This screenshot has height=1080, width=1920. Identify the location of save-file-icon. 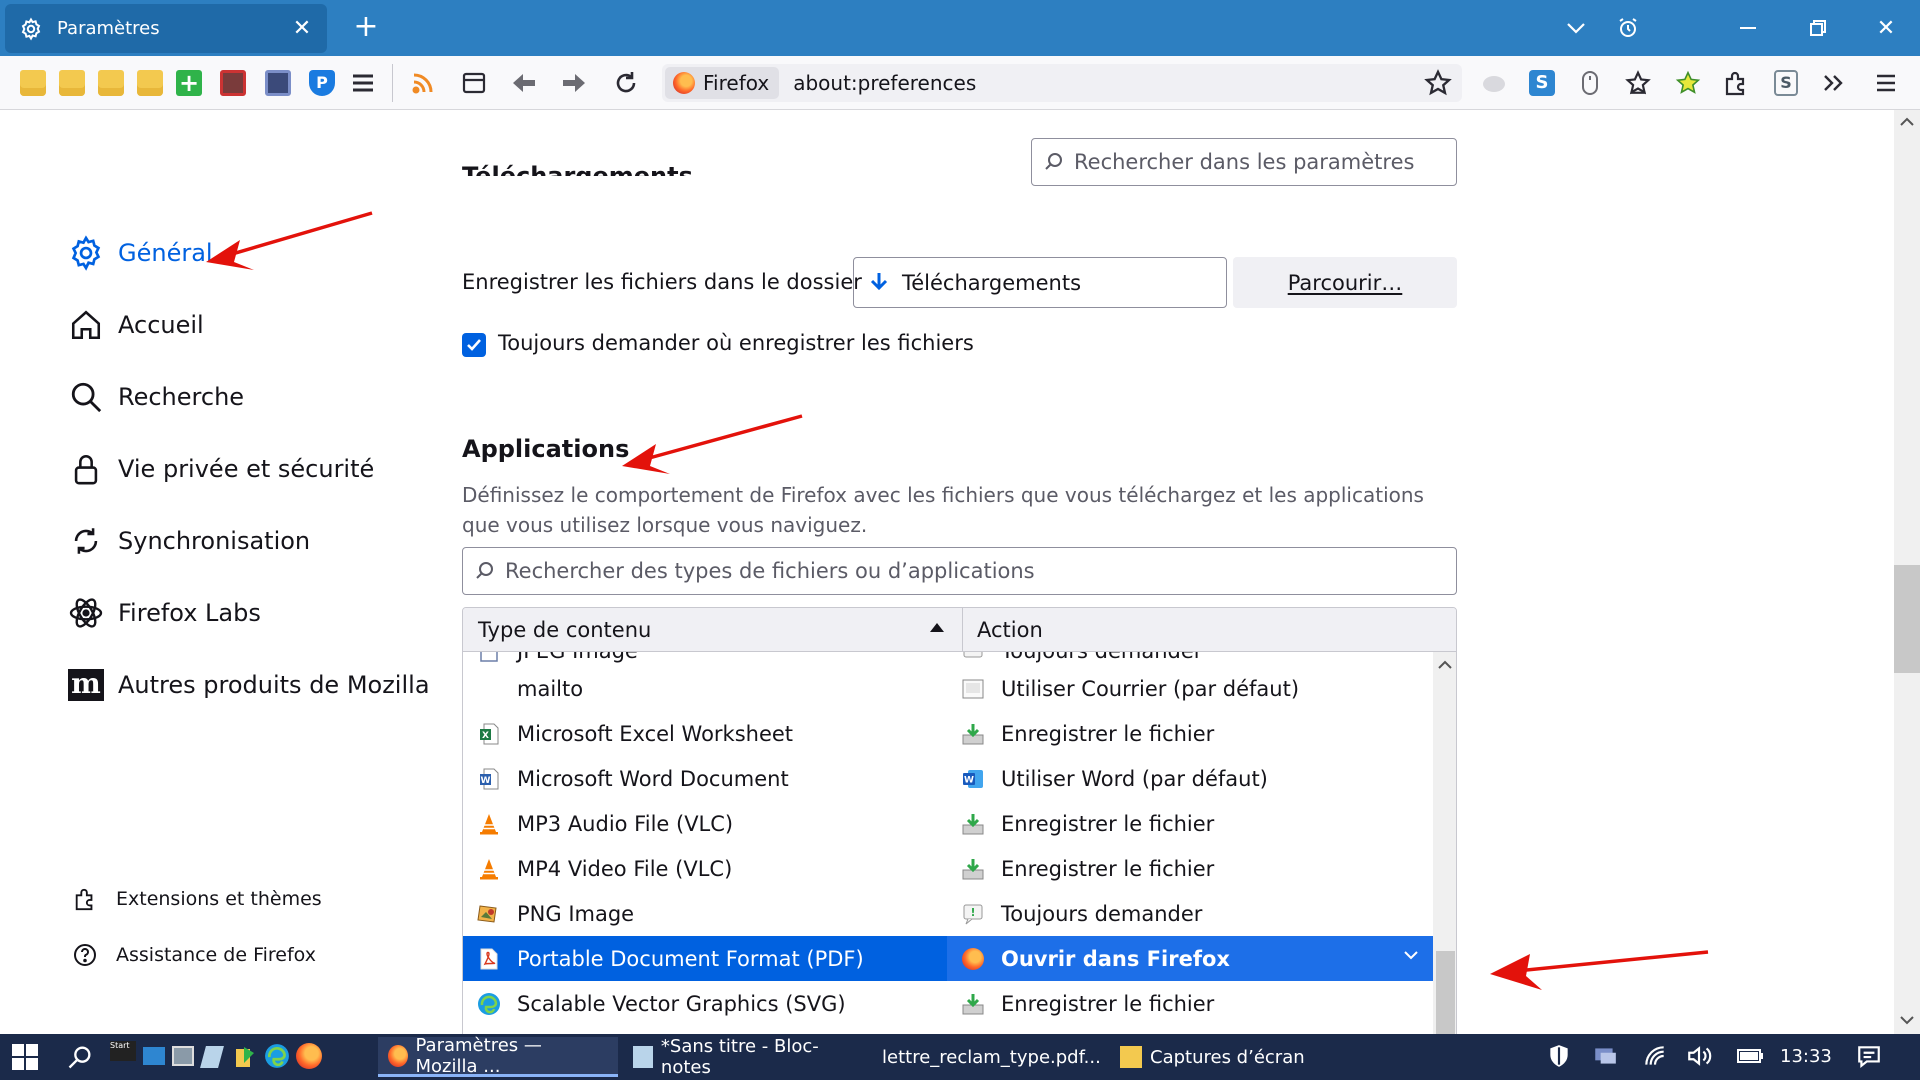
(973, 734).